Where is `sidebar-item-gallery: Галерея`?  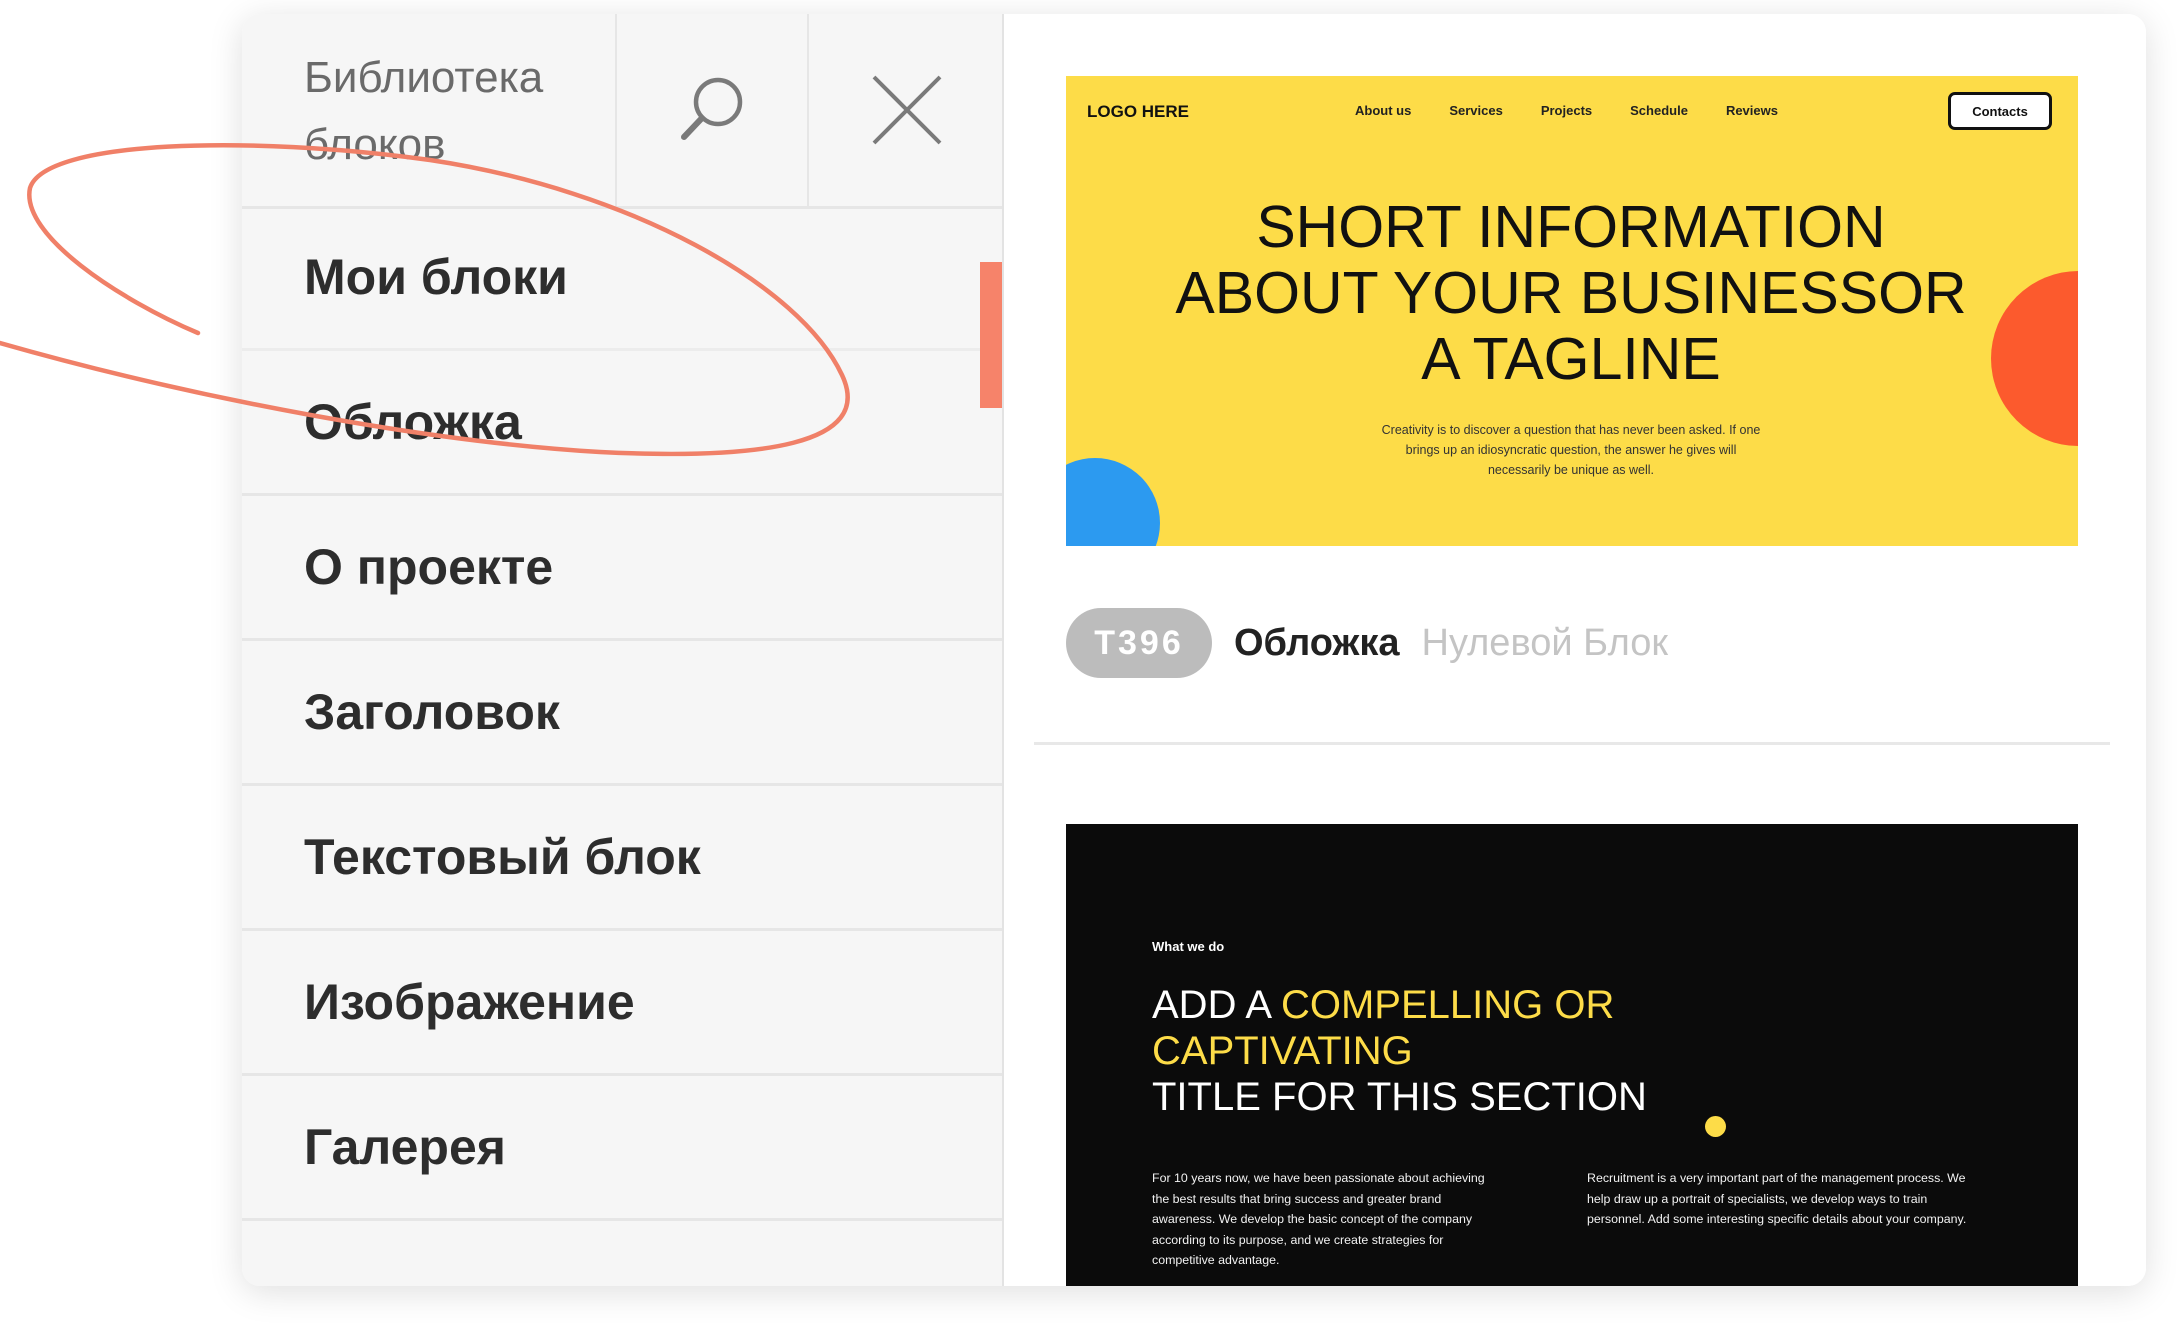 sidebar-item-gallery: Галерея is located at coordinates (622, 1148).